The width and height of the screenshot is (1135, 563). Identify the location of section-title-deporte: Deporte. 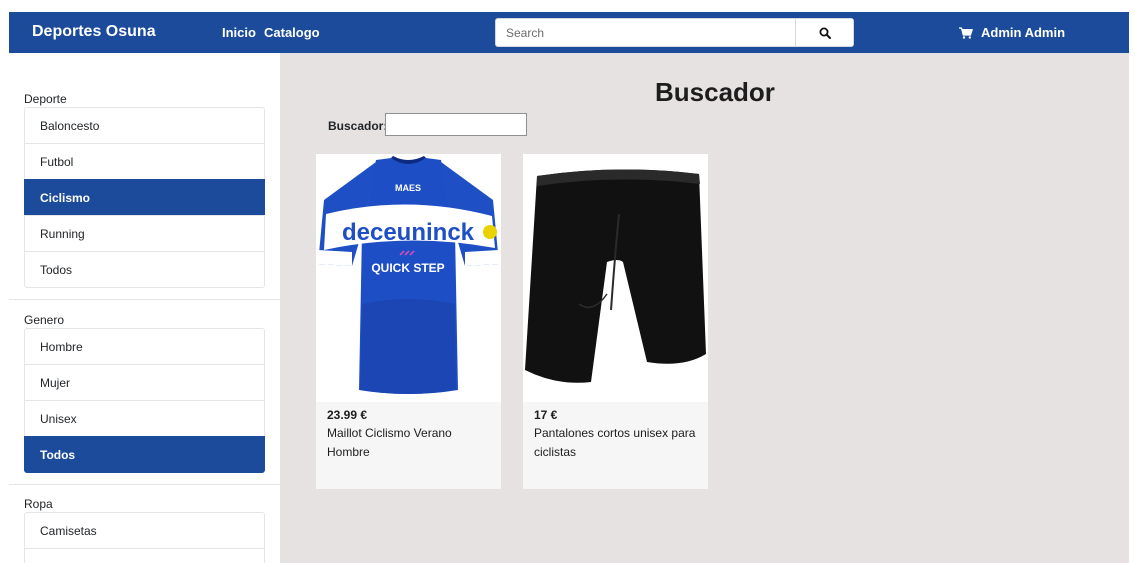
(45, 99).